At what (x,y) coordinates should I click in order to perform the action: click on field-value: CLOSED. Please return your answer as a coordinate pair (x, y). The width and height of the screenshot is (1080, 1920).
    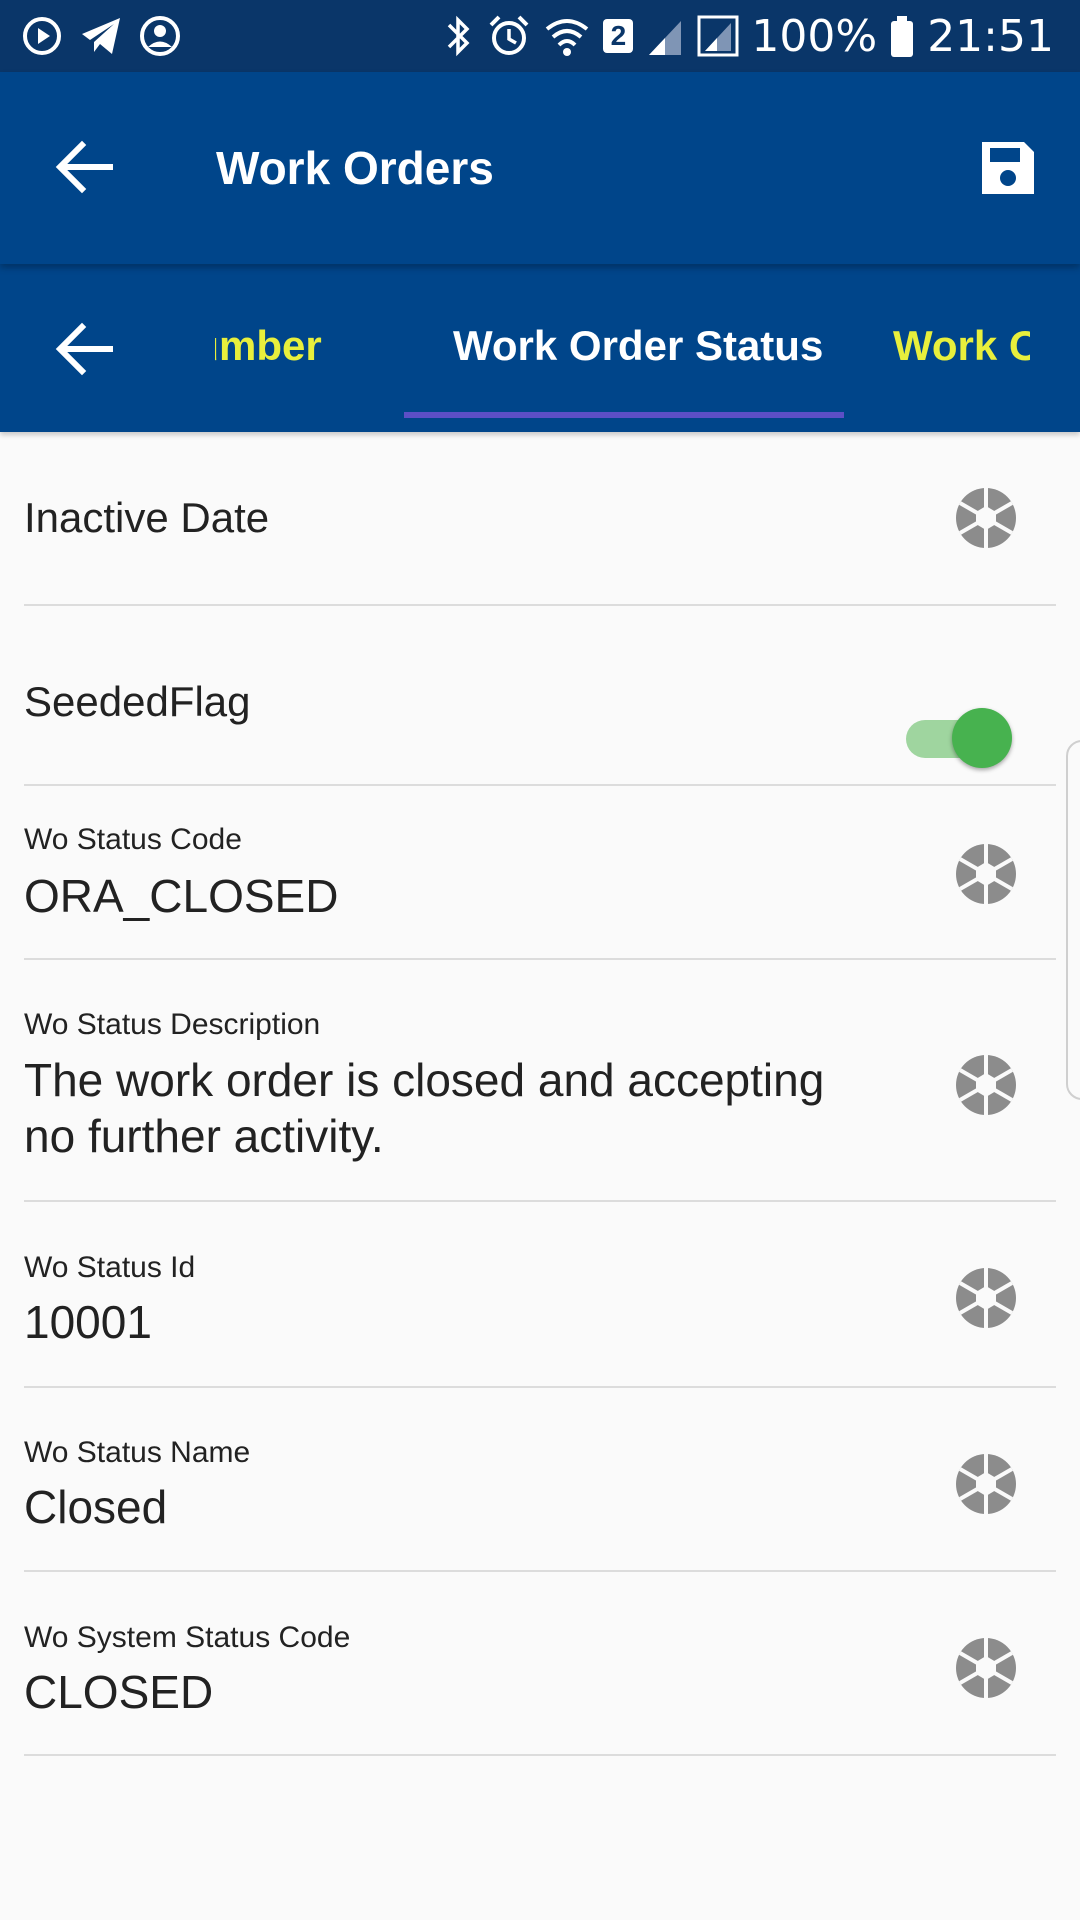
    Looking at the image, I should click on (119, 1692).